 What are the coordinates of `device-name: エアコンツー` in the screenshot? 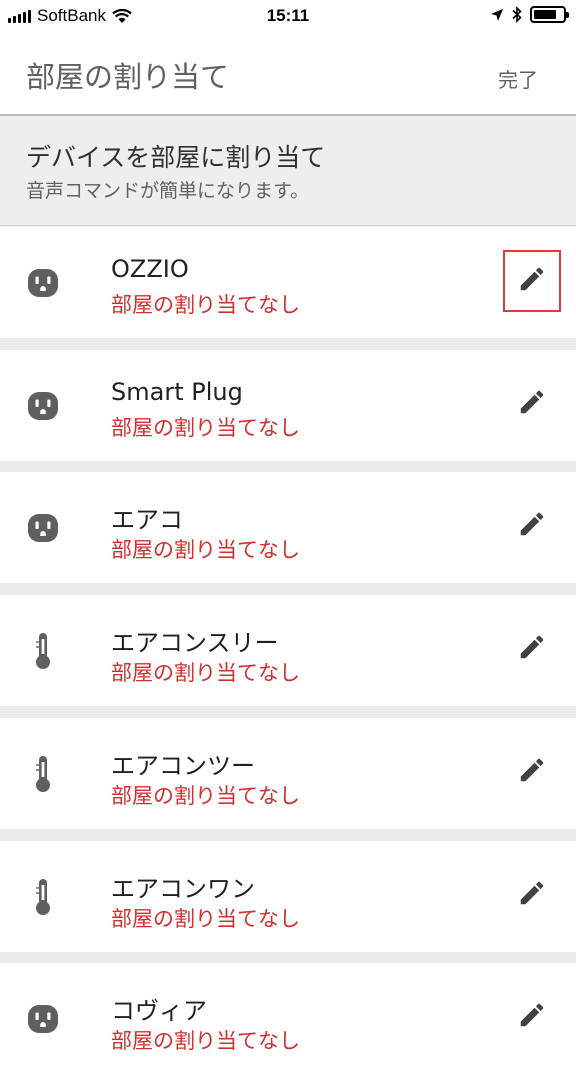 It's located at (183, 765).